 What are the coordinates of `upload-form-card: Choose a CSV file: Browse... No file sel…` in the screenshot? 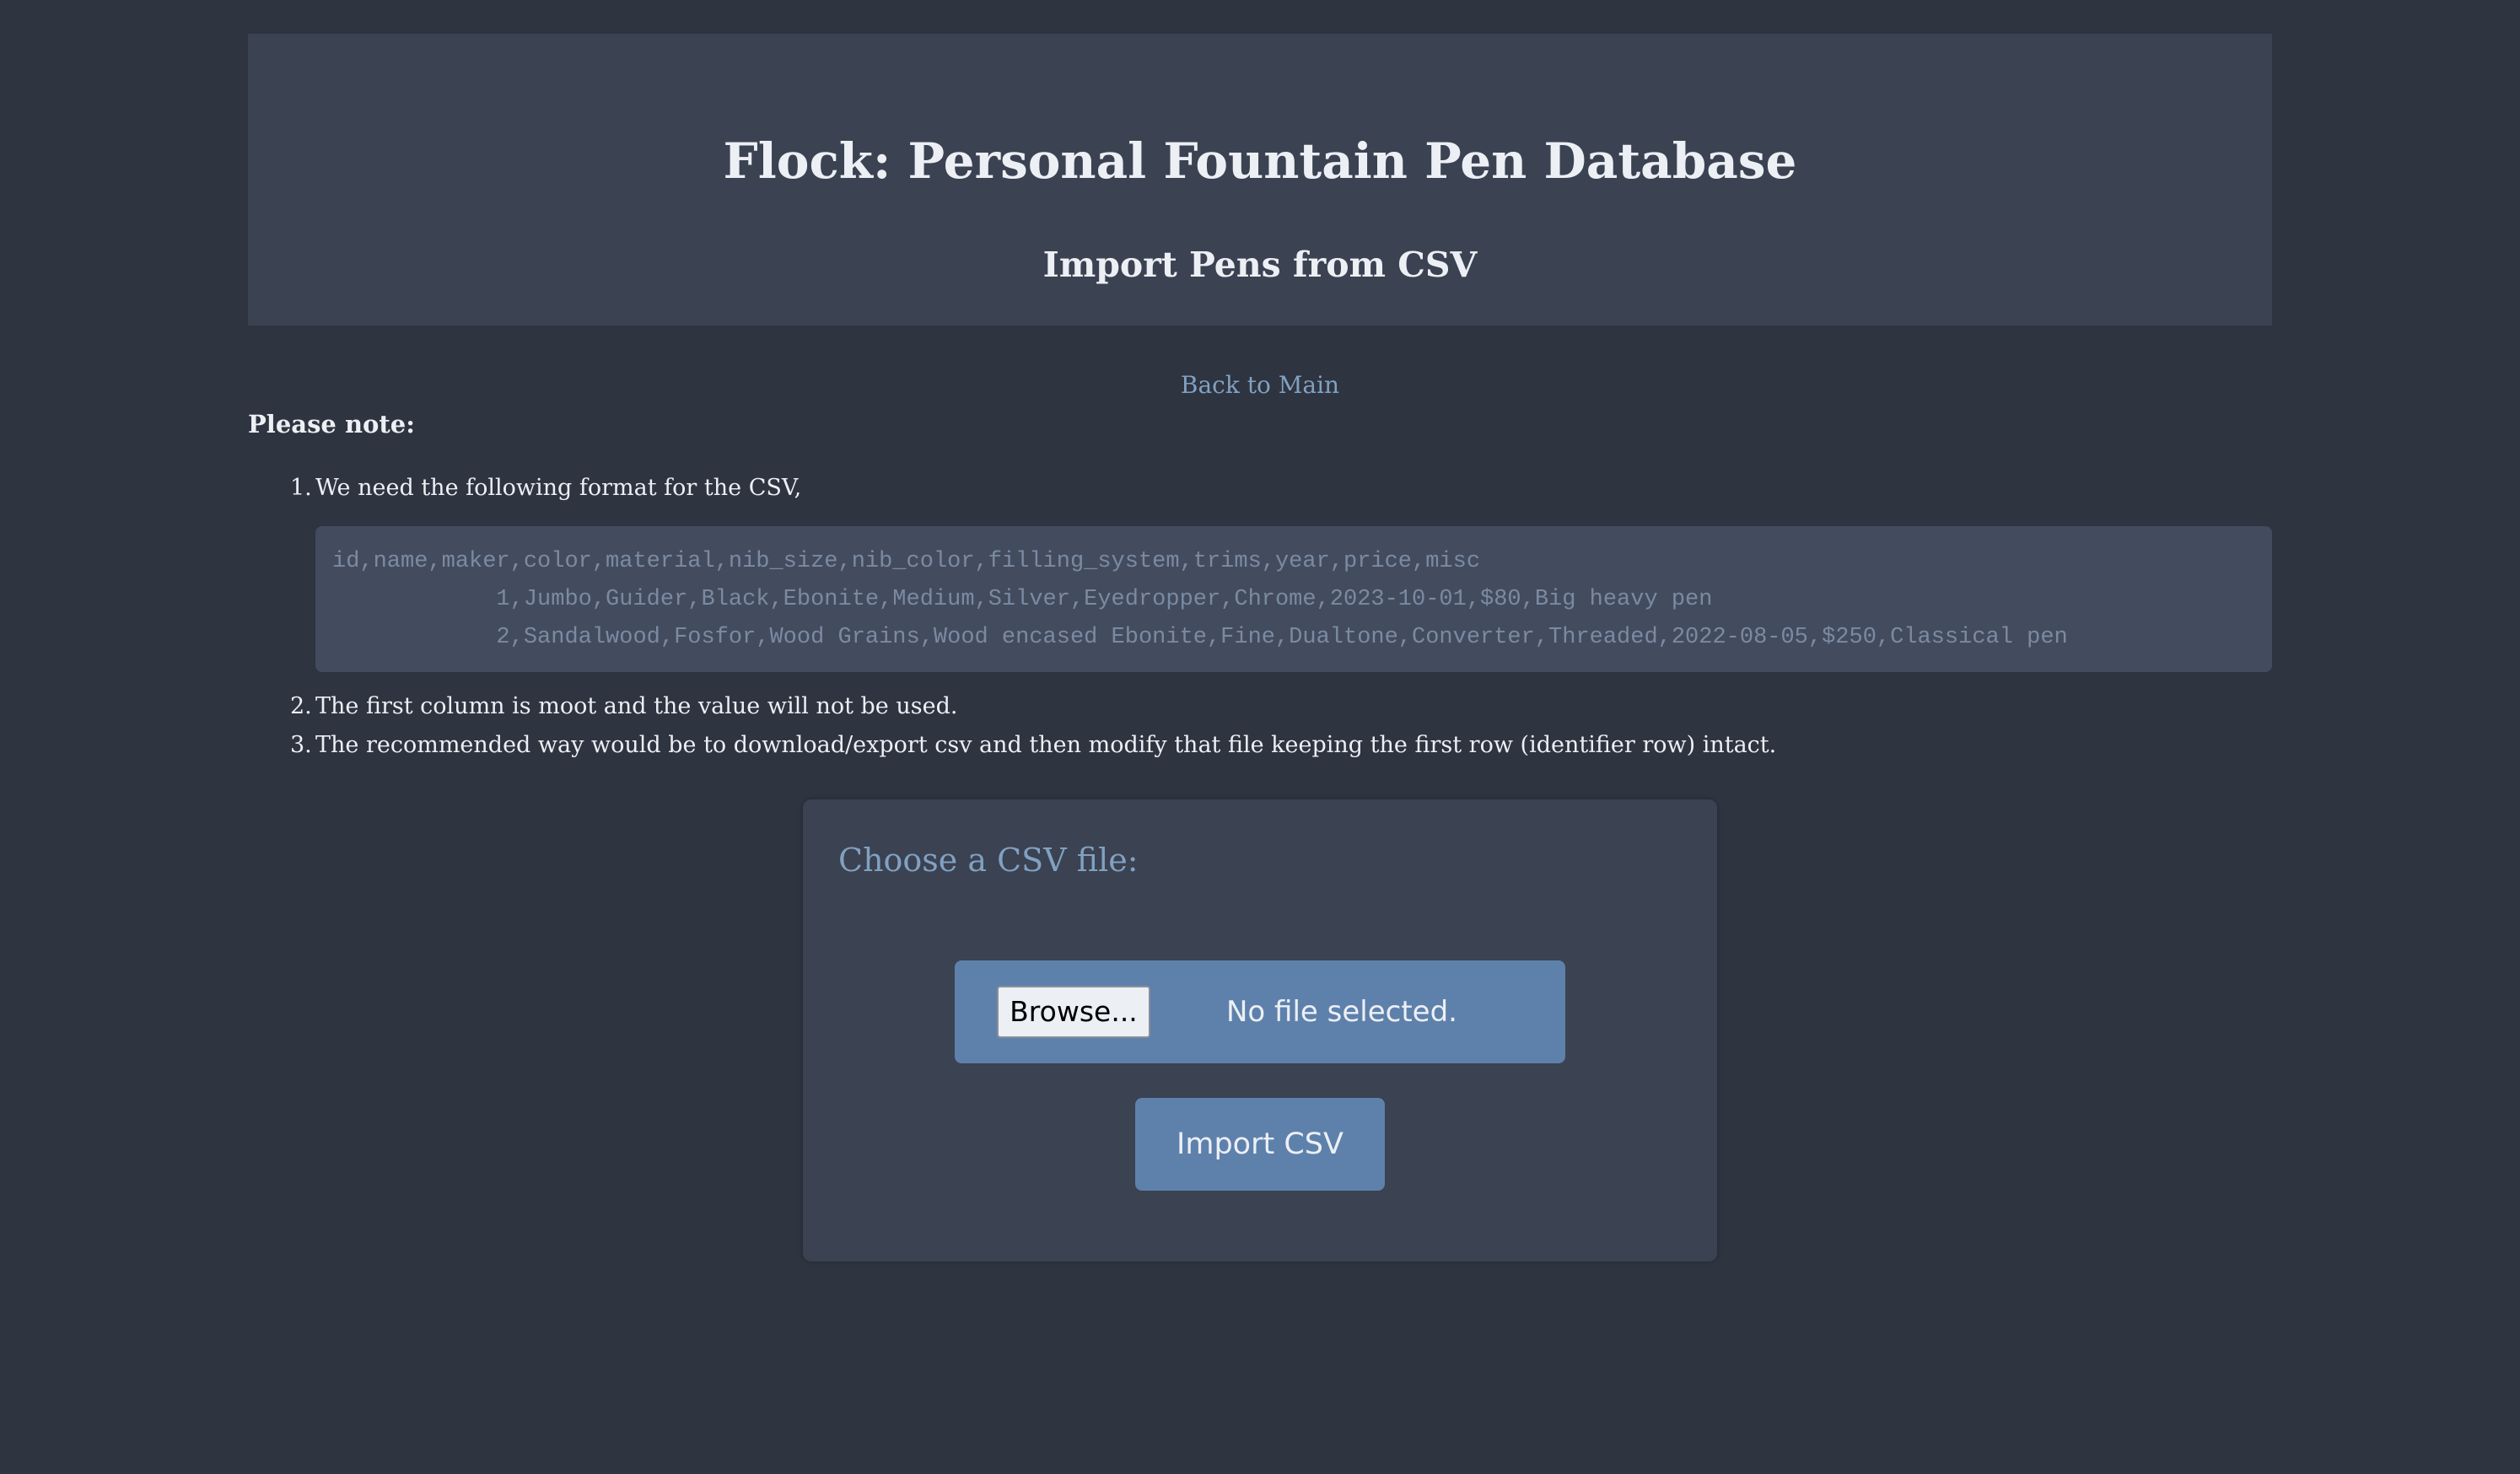 It's located at (1260, 1030).